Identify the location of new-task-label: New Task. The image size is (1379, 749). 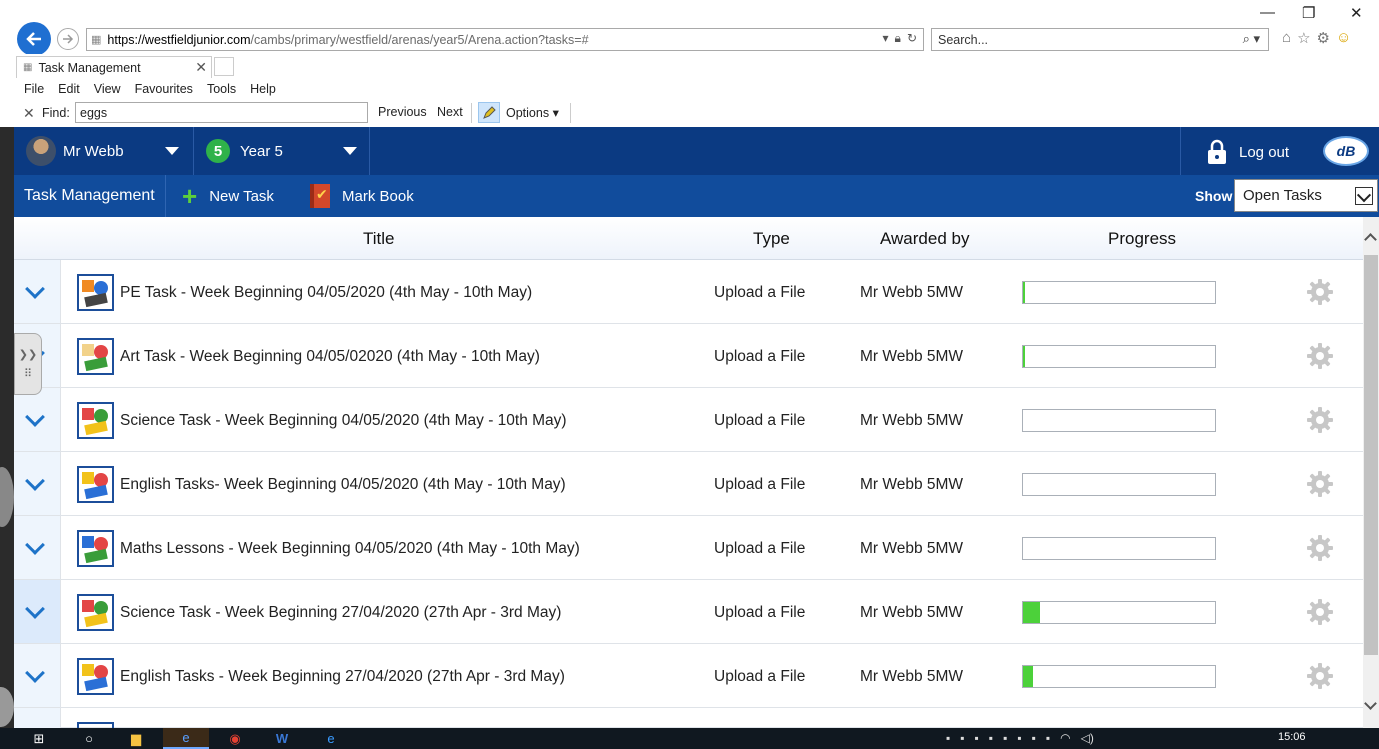
(241, 196).